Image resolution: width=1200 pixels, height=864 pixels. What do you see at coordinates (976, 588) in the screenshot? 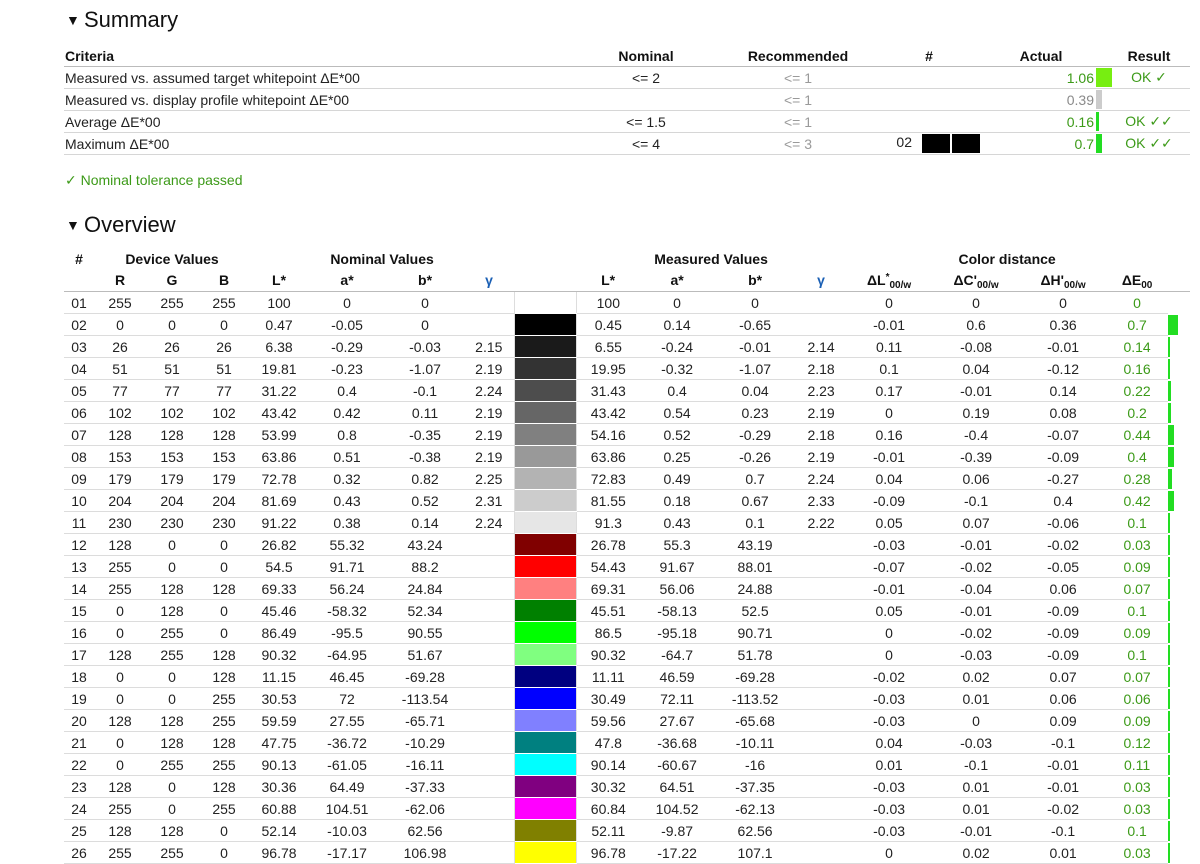
I see `delta-c: -0.04` at bounding box center [976, 588].